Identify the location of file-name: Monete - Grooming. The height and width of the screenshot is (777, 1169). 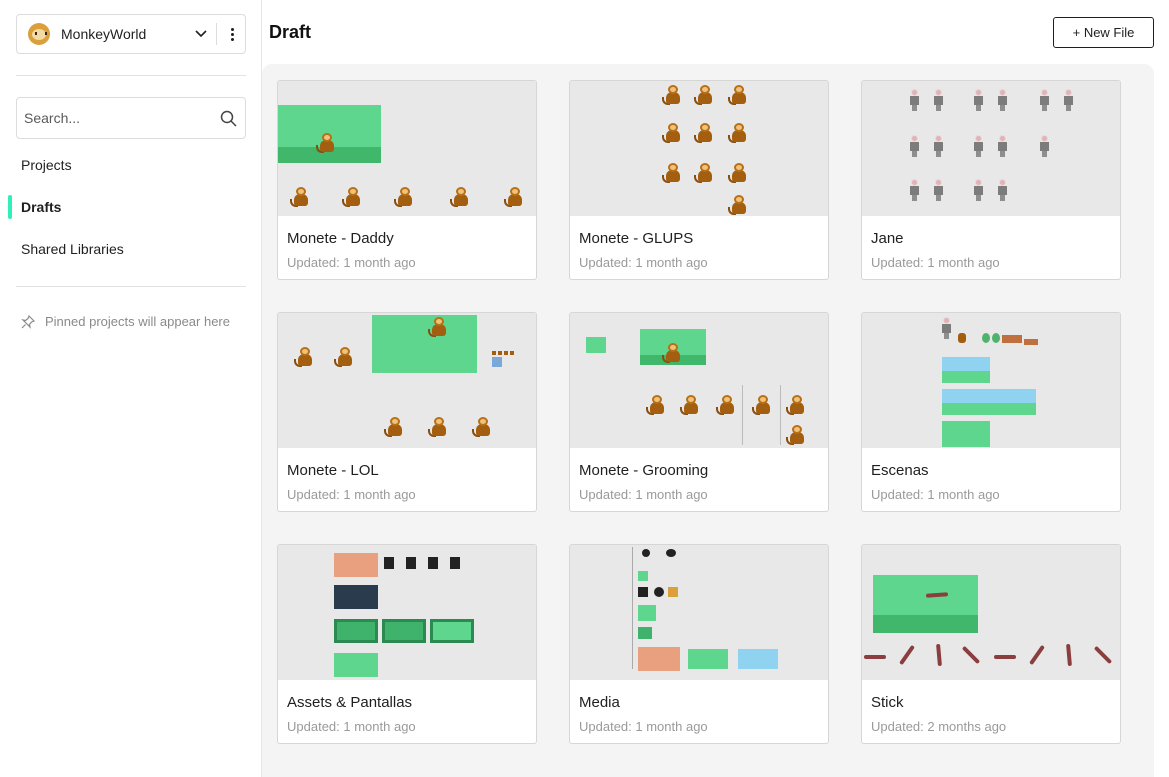
(644, 470).